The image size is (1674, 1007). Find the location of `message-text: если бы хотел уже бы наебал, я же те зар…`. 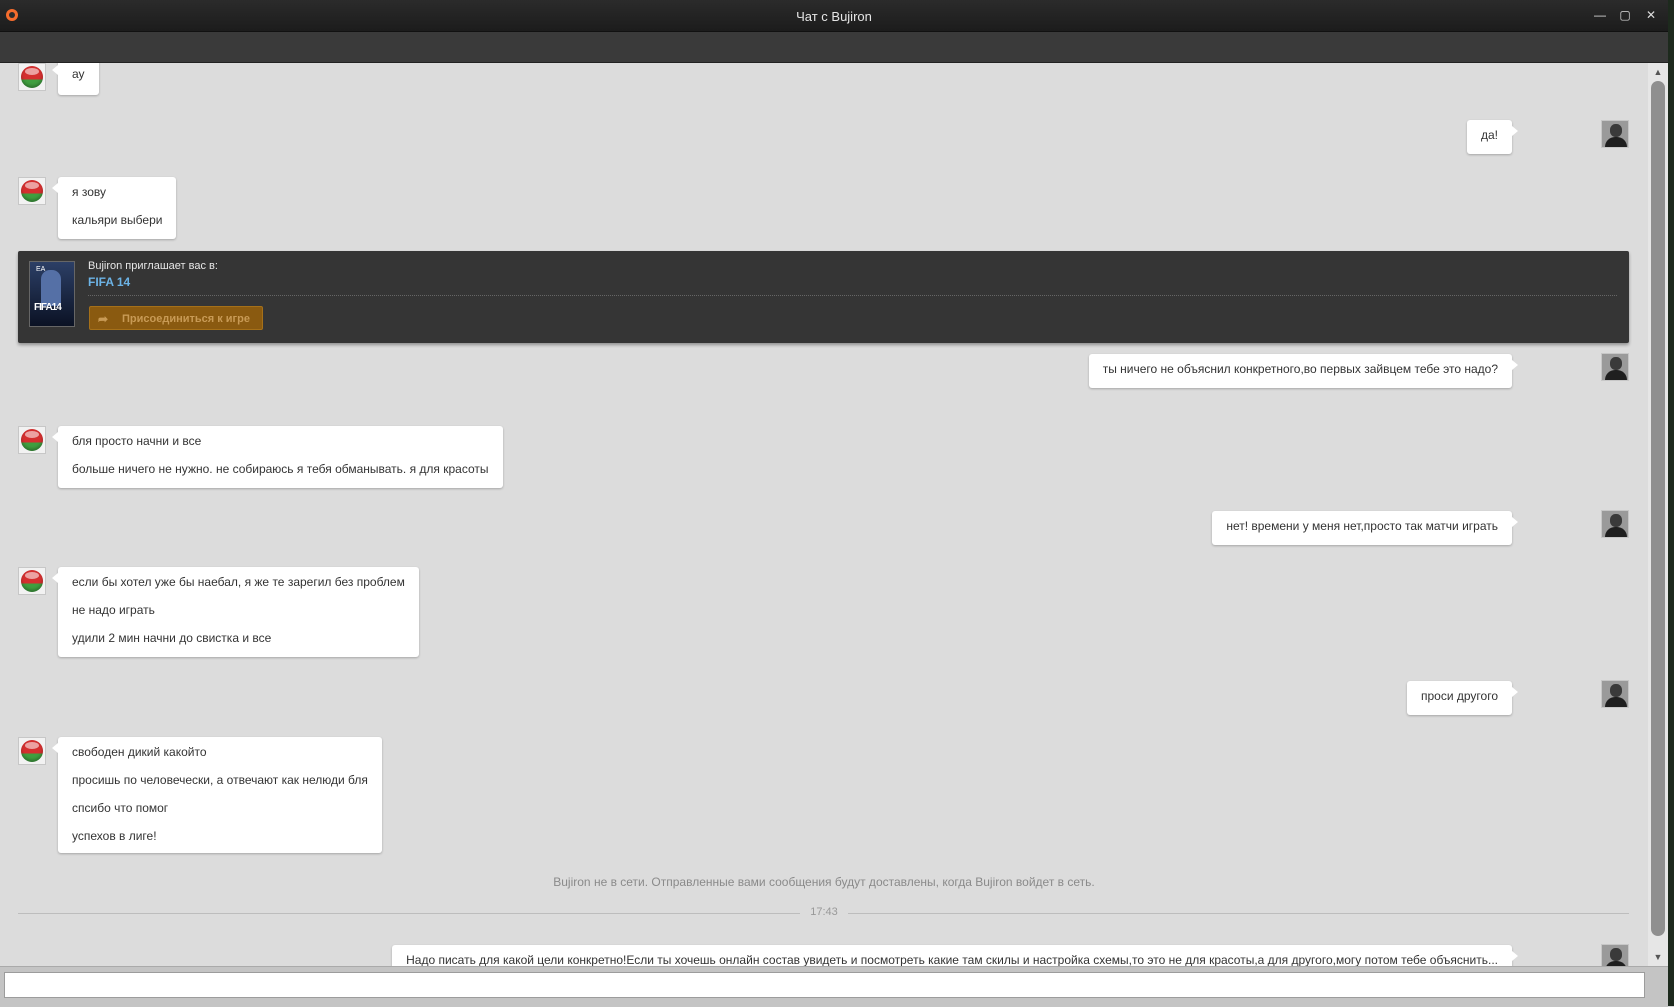

message-text: если бы хотел уже бы наебал, я же те зар… is located at coordinates (238, 582).